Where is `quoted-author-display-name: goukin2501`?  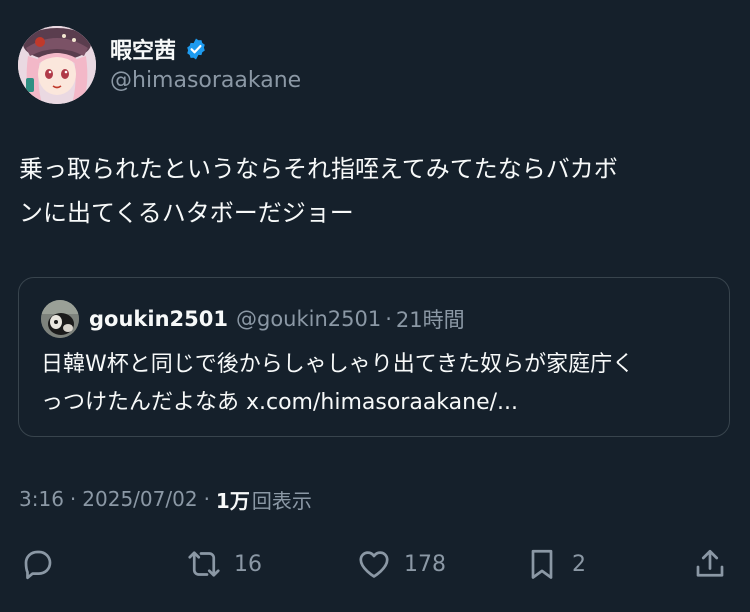
quoted-author-display-name: goukin2501 is located at coordinates (158, 319).